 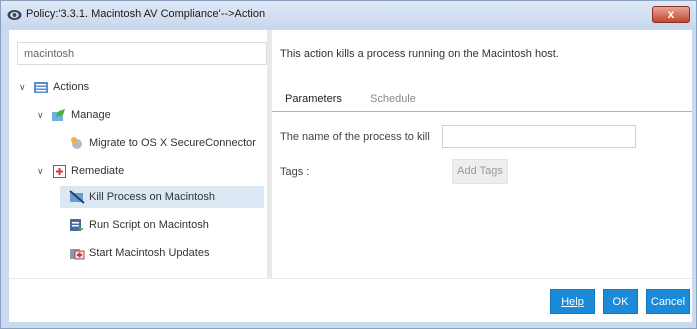 I want to click on search-input, so click(x=142, y=53).